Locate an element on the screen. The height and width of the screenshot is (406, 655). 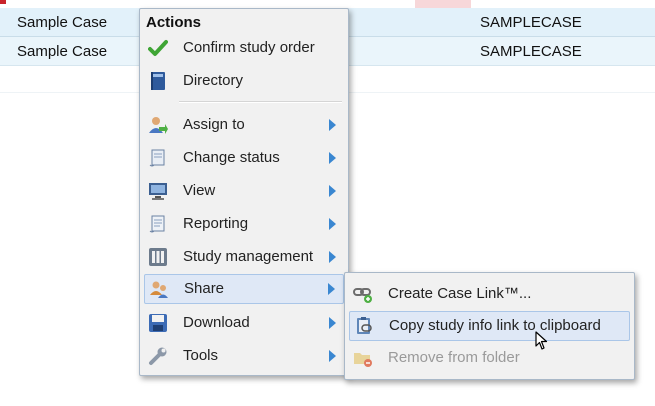
menu-item-change-status: Change status is located at coordinates (244, 158).